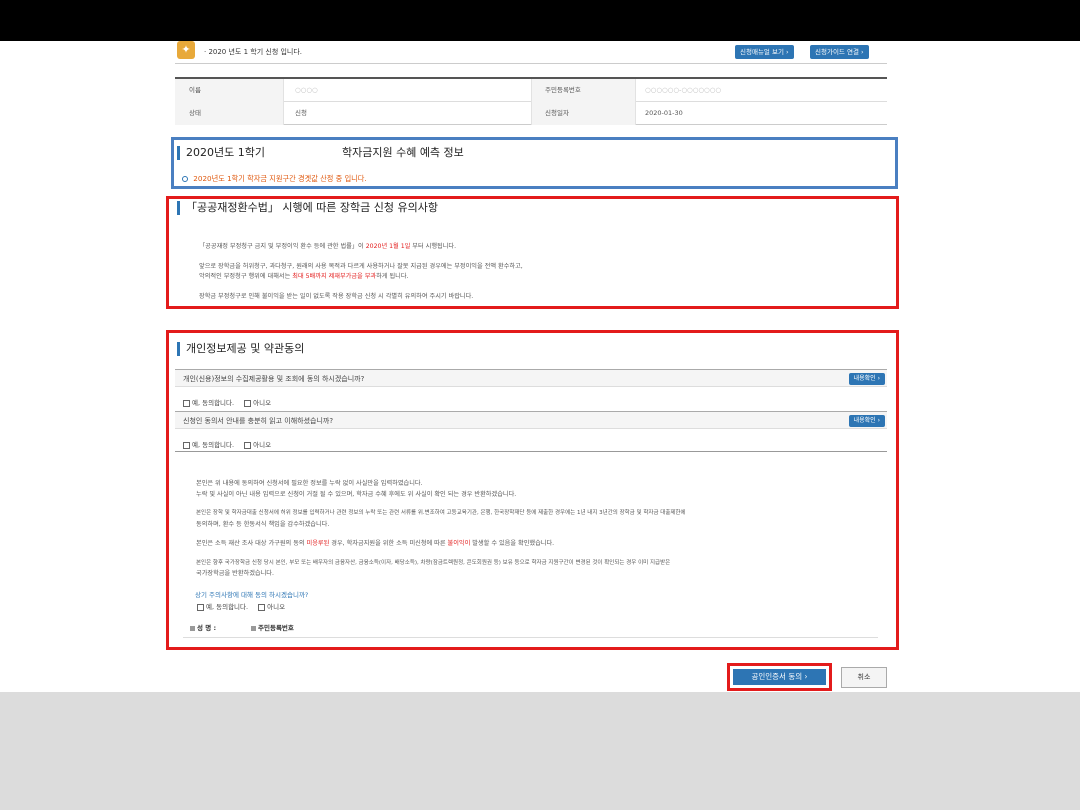  Describe the element at coordinates (540, 20) in the screenshot. I see `top-black-bar` at that location.